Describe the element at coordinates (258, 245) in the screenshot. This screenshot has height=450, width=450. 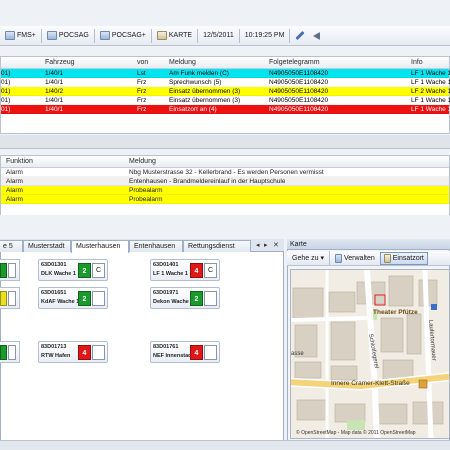
I see `tab-scroll-left-icon: ◂` at that location.